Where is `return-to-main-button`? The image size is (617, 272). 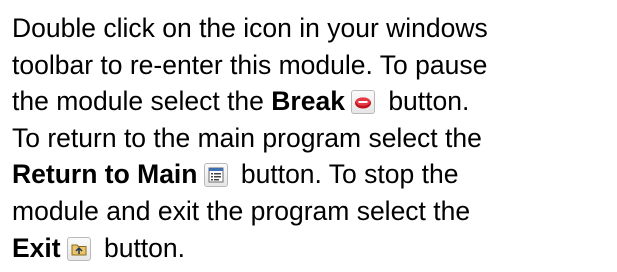 return-to-main-button is located at coordinates (215, 175).